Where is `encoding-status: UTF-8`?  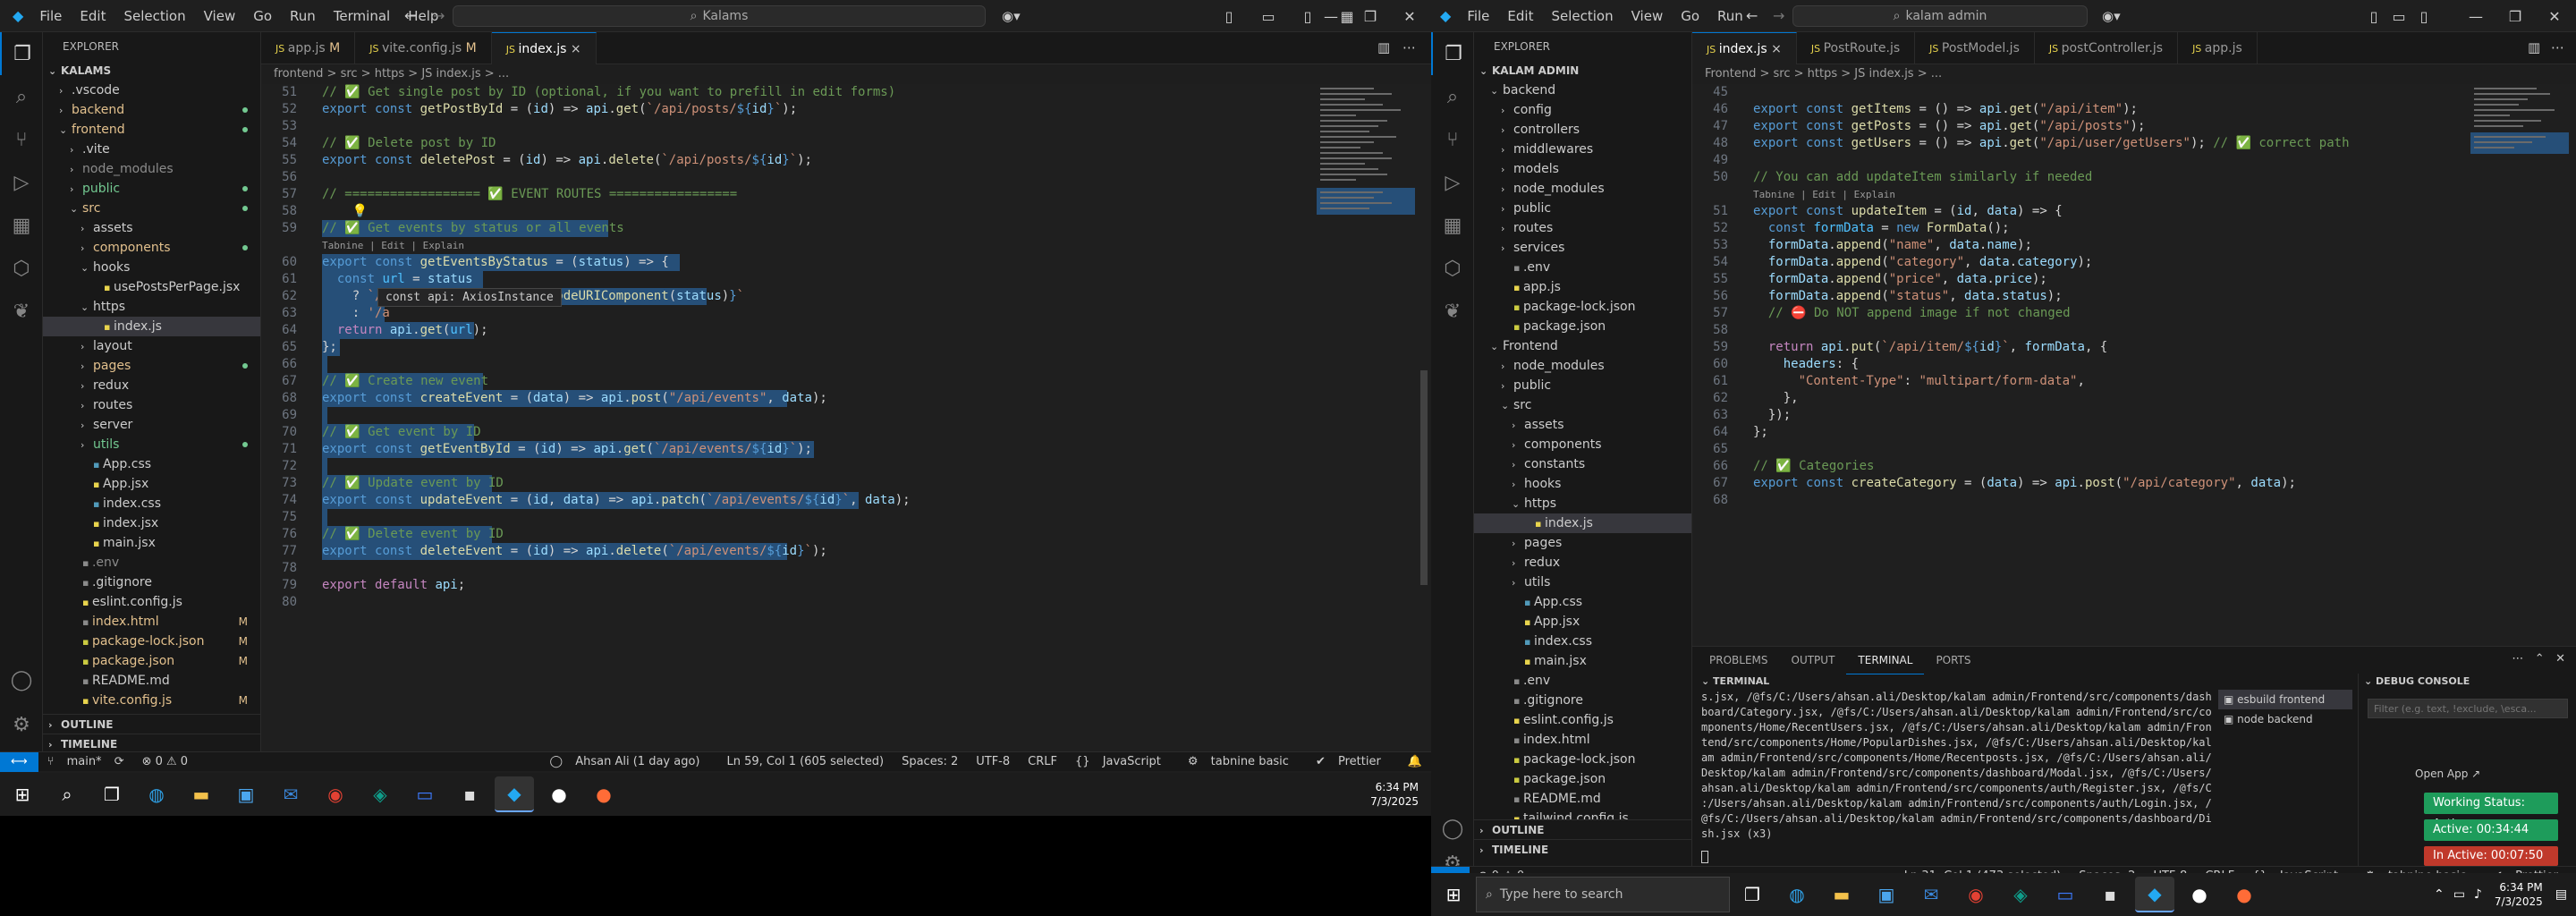
encoding-status: UTF-8 is located at coordinates (993, 761).